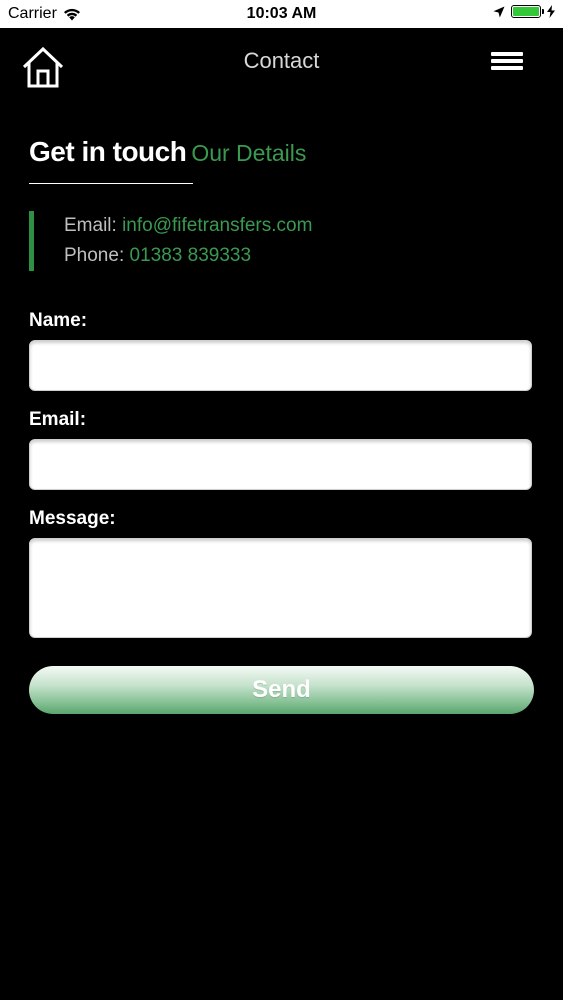 This screenshot has width=563, height=1000. I want to click on heading-underline, so click(111, 183).